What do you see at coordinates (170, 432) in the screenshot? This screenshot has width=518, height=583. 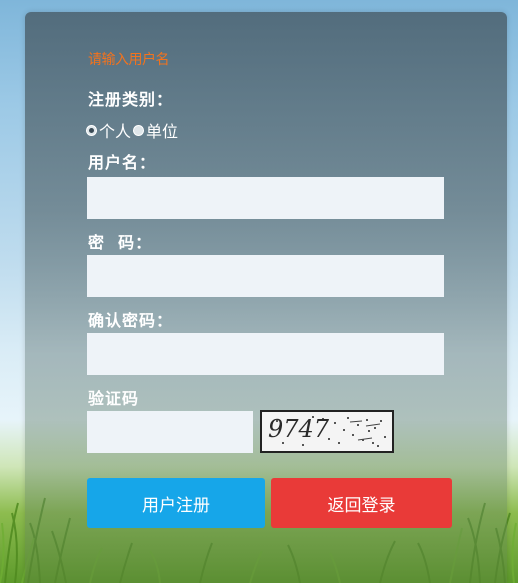 I see `captcha-input` at bounding box center [170, 432].